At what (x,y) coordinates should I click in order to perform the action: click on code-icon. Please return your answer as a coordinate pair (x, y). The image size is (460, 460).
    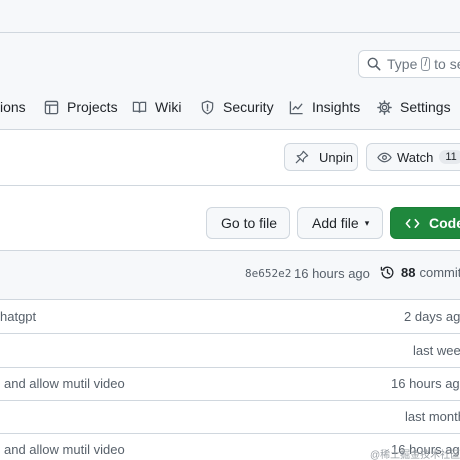
    Looking at the image, I should click on (412, 223).